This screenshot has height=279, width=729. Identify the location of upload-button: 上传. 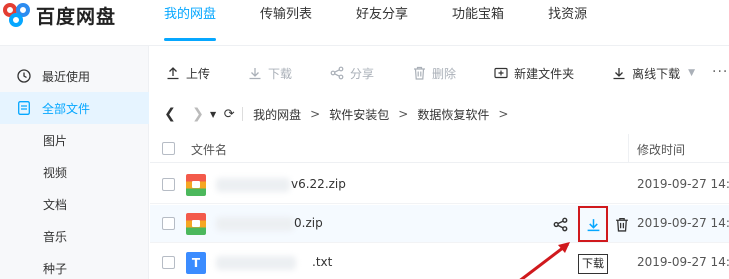
(188, 73).